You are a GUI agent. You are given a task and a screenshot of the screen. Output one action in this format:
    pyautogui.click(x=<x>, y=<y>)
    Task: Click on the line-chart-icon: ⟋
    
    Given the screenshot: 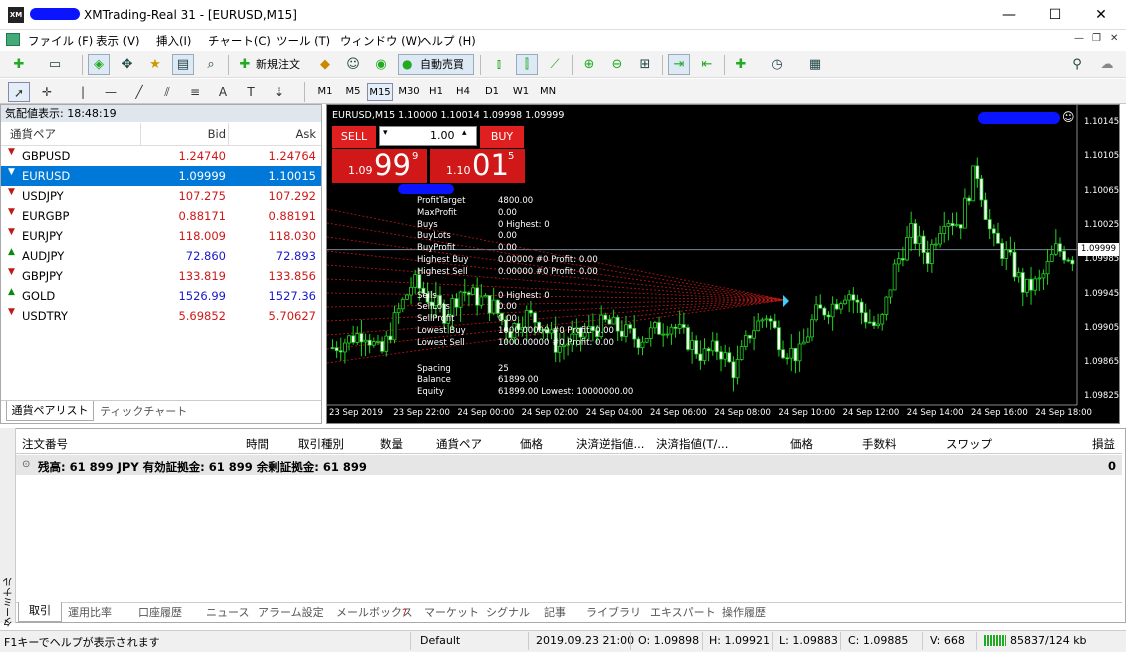 What is the action you would take?
    pyautogui.click(x=555, y=64)
    